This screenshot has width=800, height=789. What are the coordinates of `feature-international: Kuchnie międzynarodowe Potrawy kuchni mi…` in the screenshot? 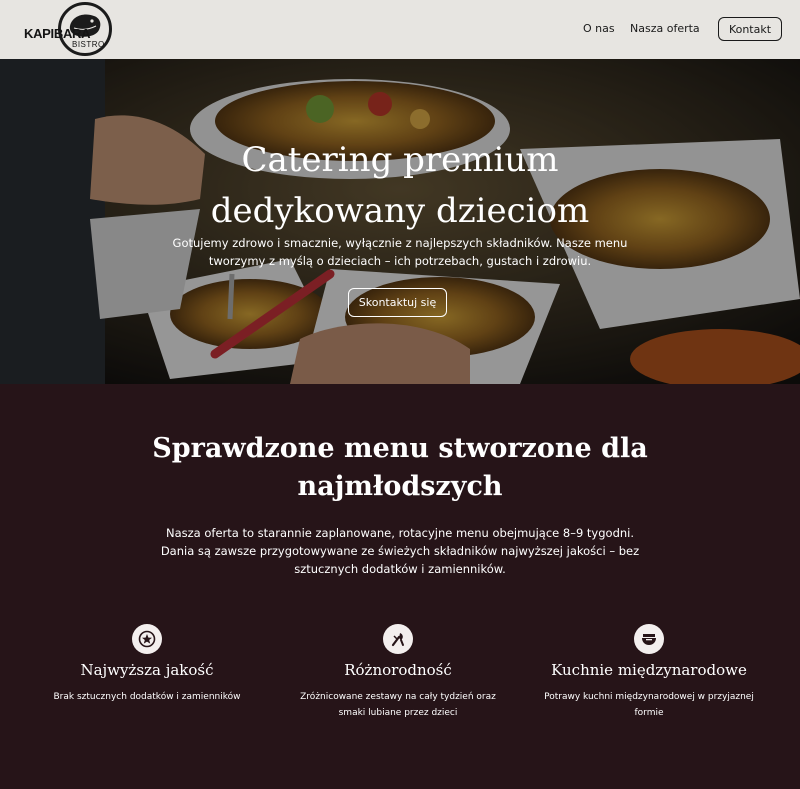 It's located at (649, 672).